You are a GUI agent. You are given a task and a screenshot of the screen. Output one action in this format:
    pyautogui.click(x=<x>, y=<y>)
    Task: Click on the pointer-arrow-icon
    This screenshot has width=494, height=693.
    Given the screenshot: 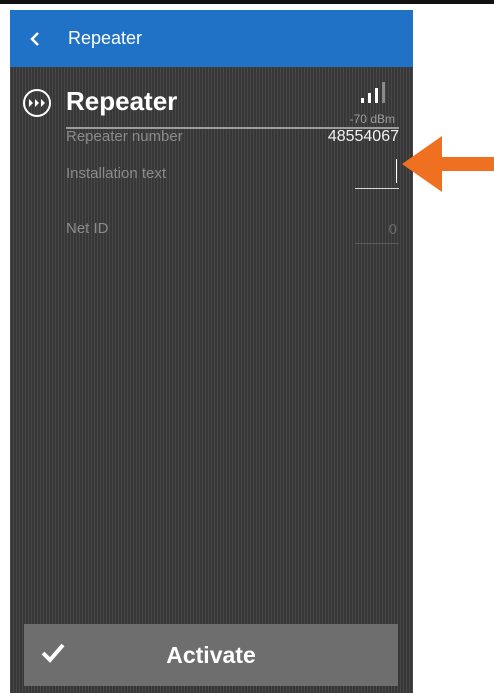 What is the action you would take?
    pyautogui.click(x=448, y=164)
    